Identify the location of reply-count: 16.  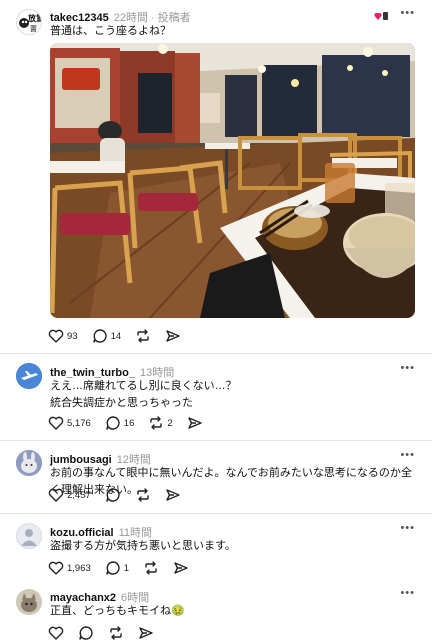
(129, 423).